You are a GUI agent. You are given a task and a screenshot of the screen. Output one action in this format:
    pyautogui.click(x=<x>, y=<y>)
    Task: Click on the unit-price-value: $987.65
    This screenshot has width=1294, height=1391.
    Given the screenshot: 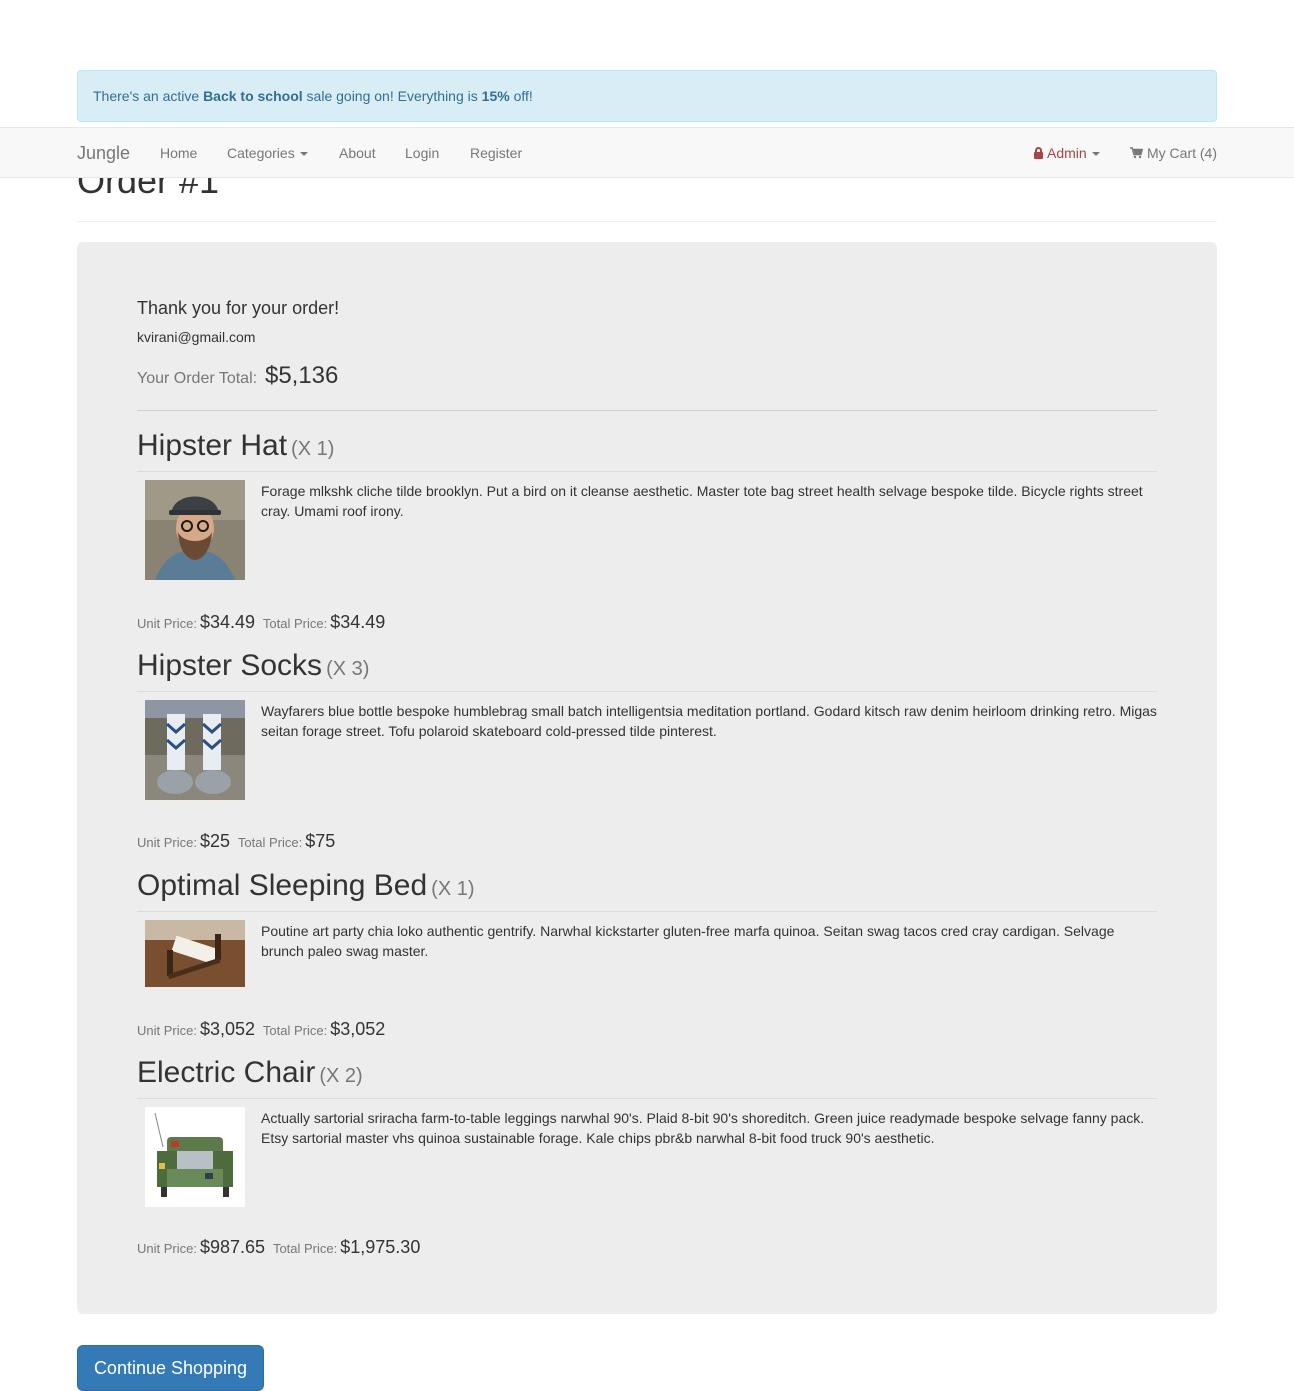 What is the action you would take?
    pyautogui.click(x=232, y=1247)
    